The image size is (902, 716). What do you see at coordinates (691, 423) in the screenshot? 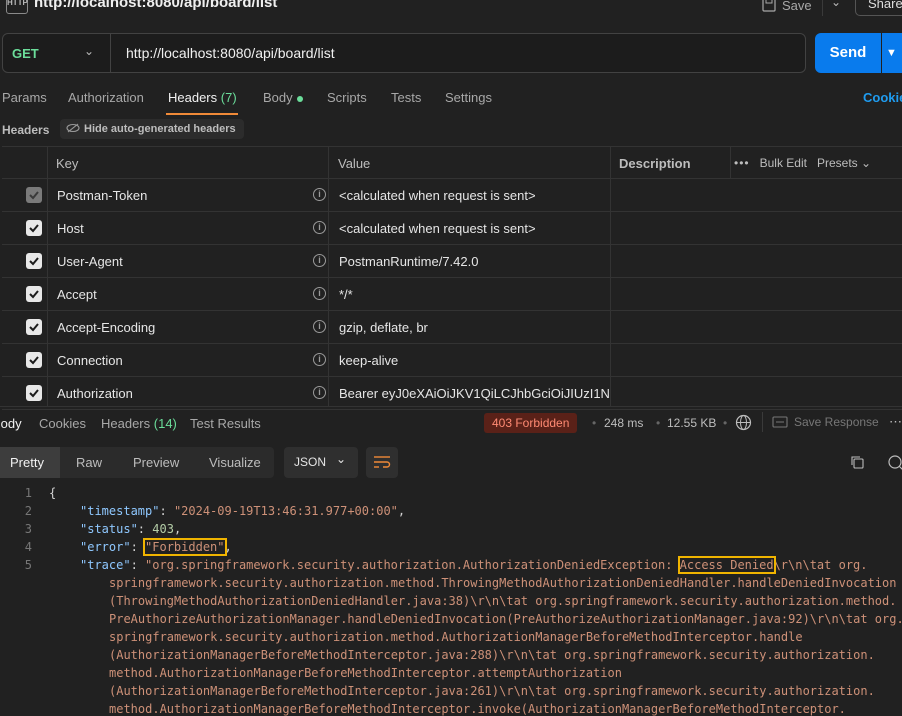
I see `response-size: 12.55 KB` at bounding box center [691, 423].